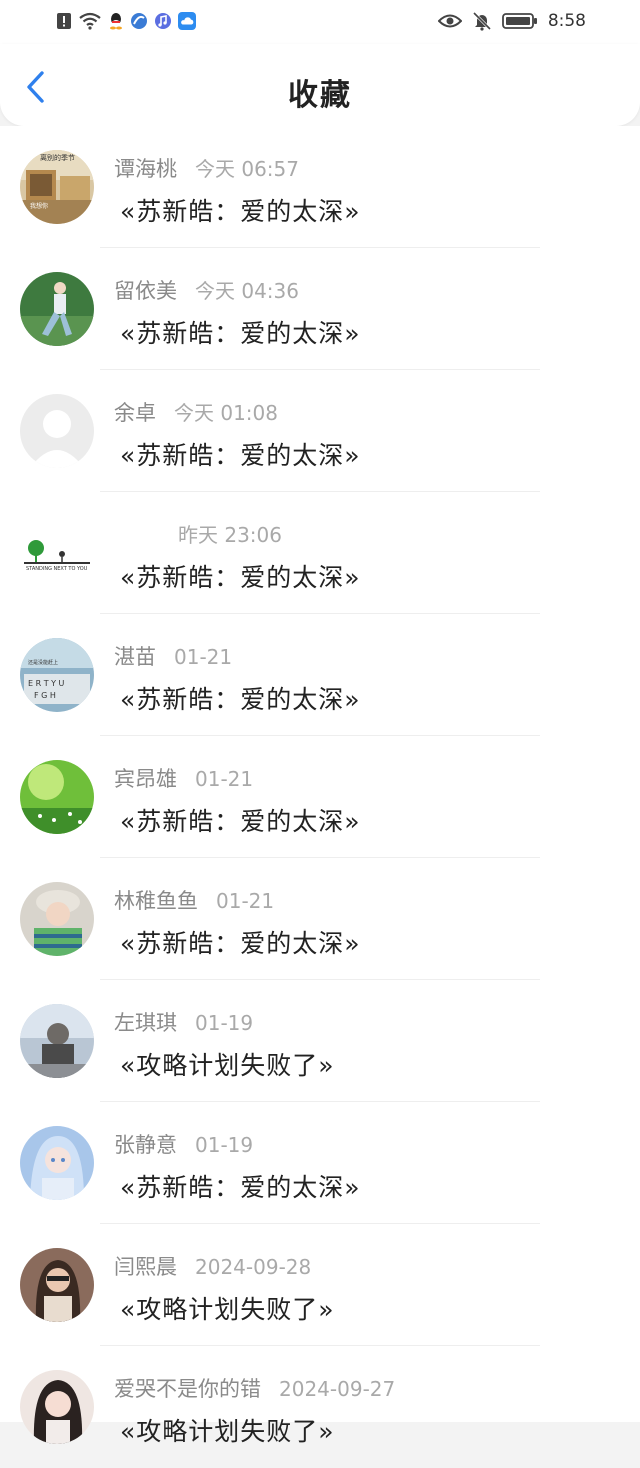 The image size is (640, 1468). Describe the element at coordinates (566, 21) in the screenshot. I see `clock: 8:58` at that location.